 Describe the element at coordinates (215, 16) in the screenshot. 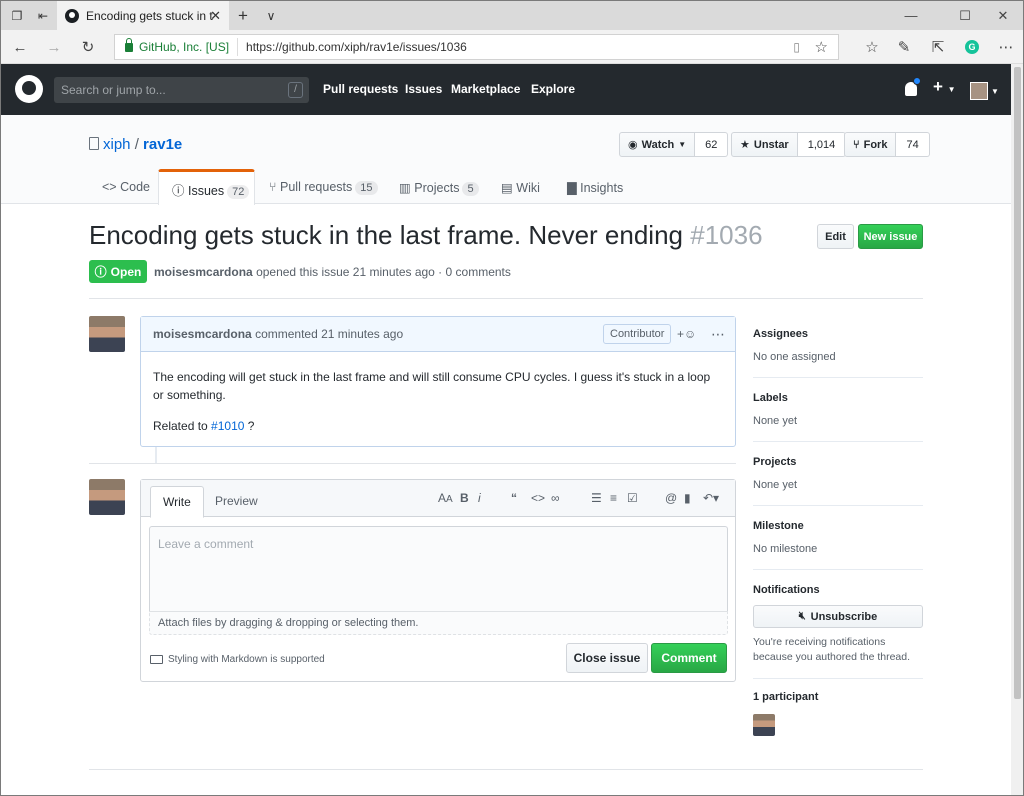

I see `close-tab-icon: ✕` at that location.